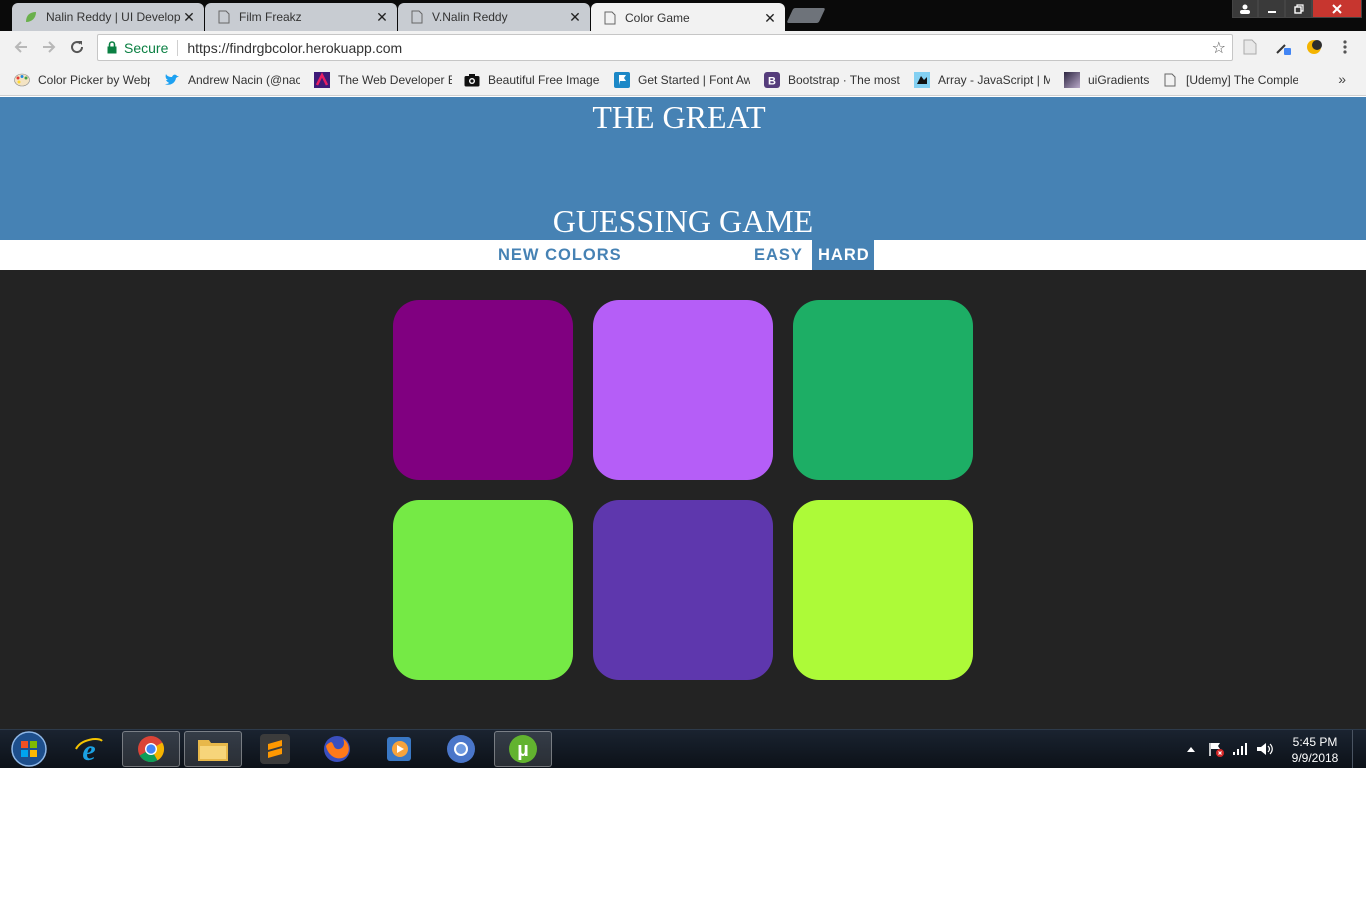 This screenshot has height=900, width=1366. Describe the element at coordinates (1337, 9) in the screenshot. I see `close-window-button` at that location.